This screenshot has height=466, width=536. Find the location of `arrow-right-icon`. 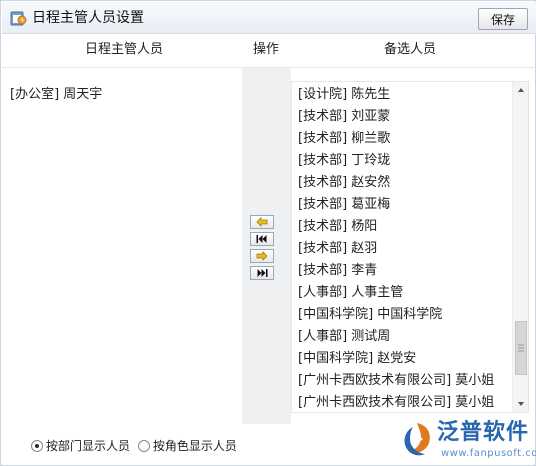

arrow-right-icon is located at coordinates (262, 256).